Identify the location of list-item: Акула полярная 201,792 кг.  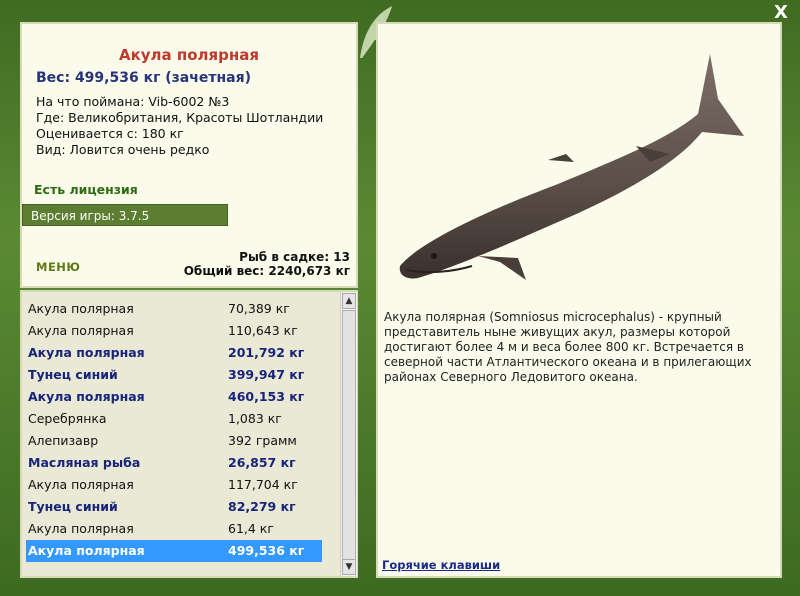
(174, 353).